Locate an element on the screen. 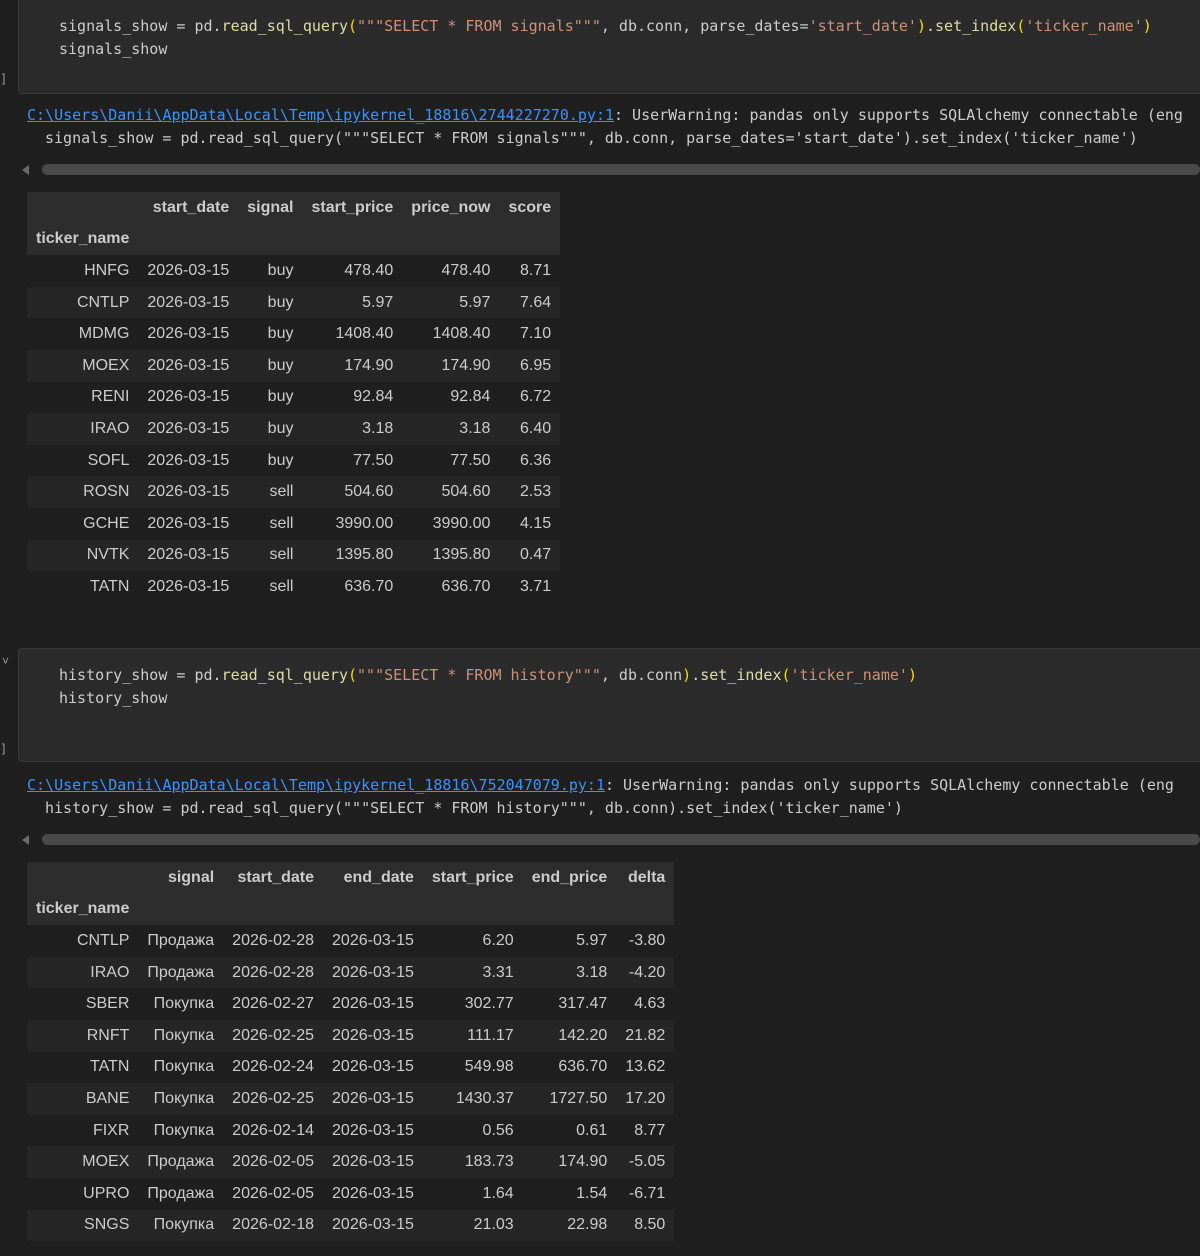 The image size is (1200, 1256). table-cell: 1395.80 is located at coordinates (352, 555).